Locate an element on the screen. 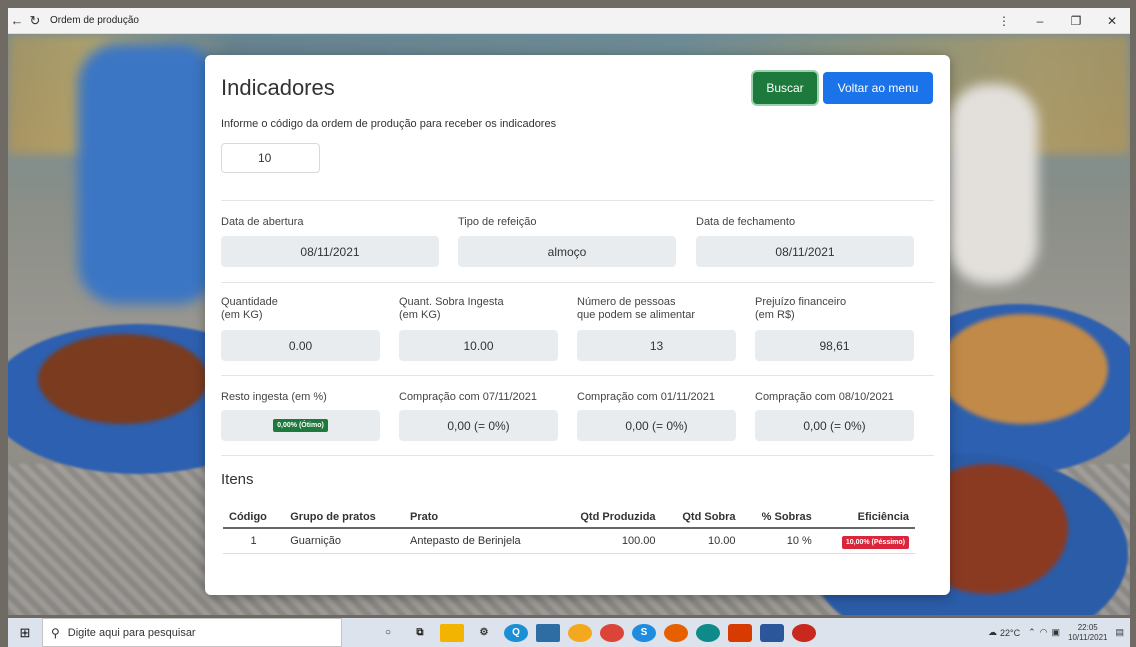 The width and height of the screenshot is (1136, 647). tomato-app-icon is located at coordinates (804, 632).